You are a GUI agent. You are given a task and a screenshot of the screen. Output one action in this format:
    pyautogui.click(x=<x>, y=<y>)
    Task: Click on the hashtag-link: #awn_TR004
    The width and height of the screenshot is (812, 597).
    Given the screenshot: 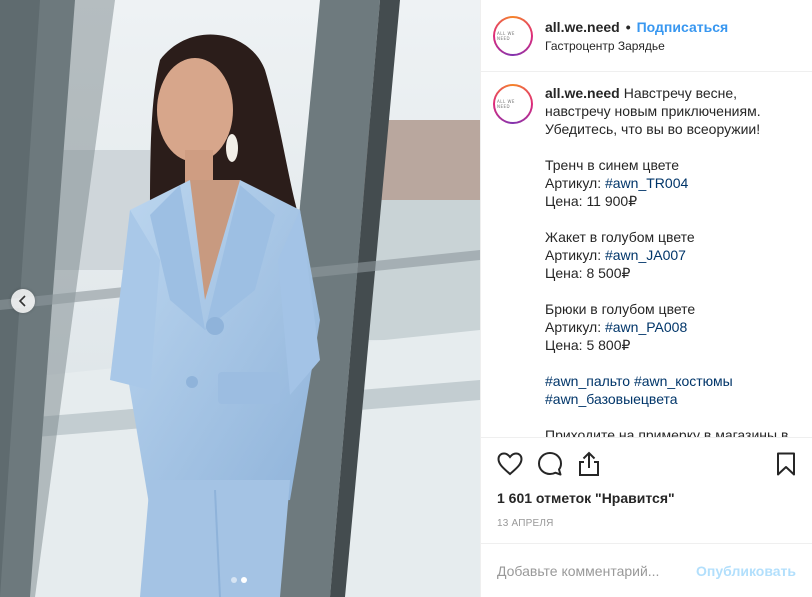 What is the action you would take?
    pyautogui.click(x=646, y=183)
    